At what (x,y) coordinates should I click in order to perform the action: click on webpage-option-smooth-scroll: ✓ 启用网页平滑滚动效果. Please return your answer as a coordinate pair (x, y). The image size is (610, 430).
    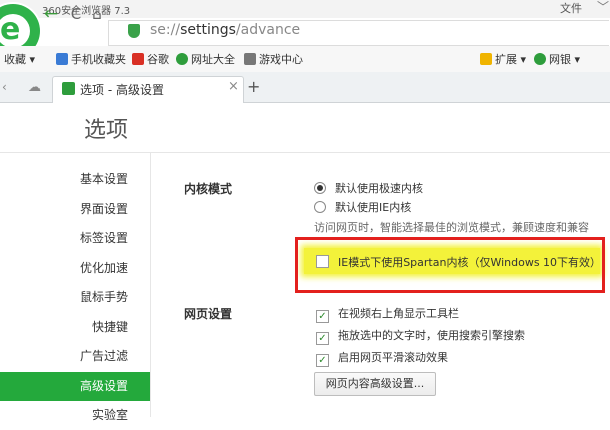
    Looking at the image, I should click on (382, 358).